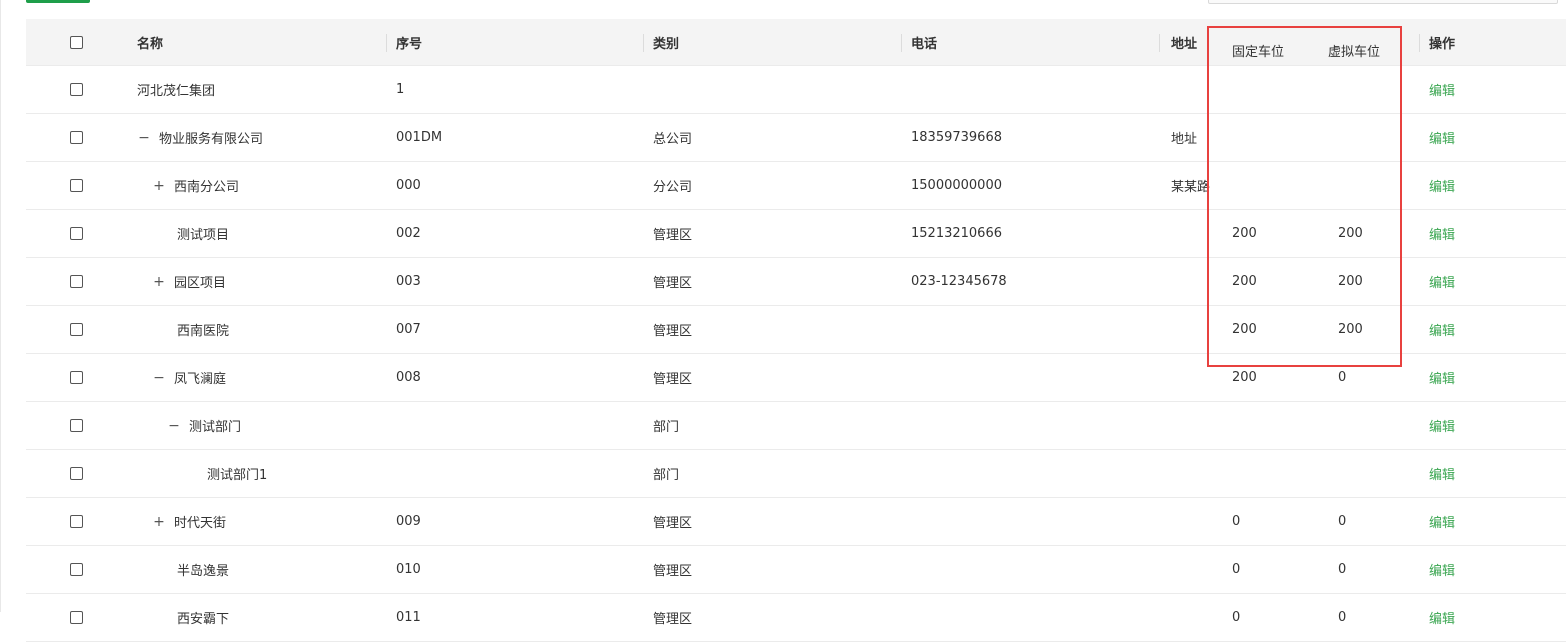  I want to click on cell-seq: 008, so click(408, 377).